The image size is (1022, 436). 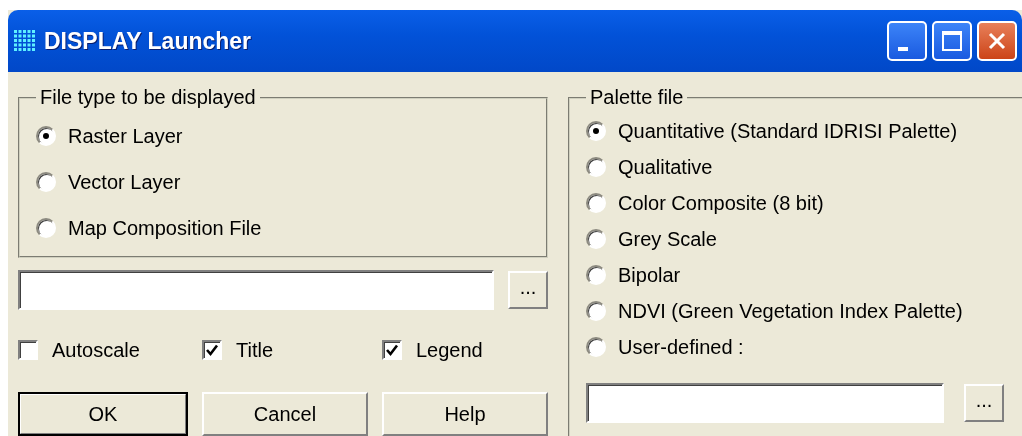 What do you see at coordinates (255, 350) in the screenshot?
I see `checkbox-label: Title` at bounding box center [255, 350].